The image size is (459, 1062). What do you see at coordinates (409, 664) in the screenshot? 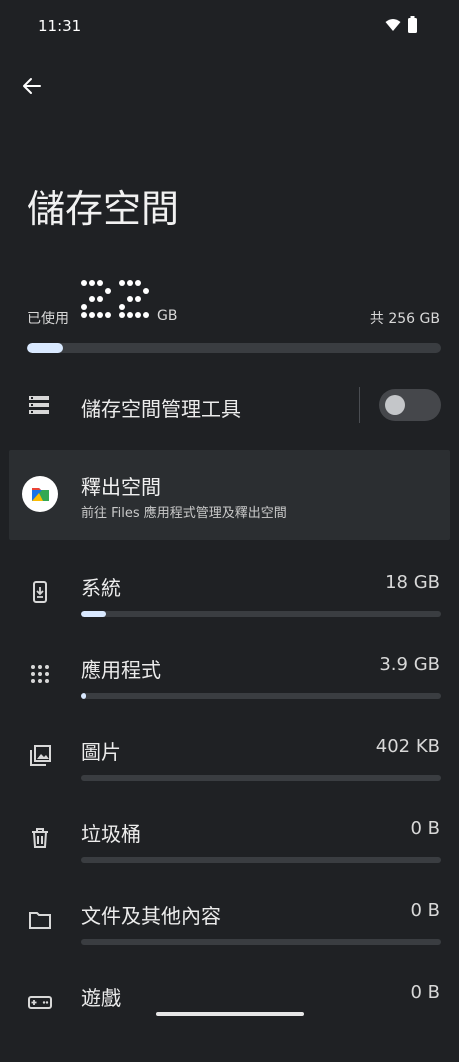
I see `category-size: 3.9 GB` at bounding box center [409, 664].